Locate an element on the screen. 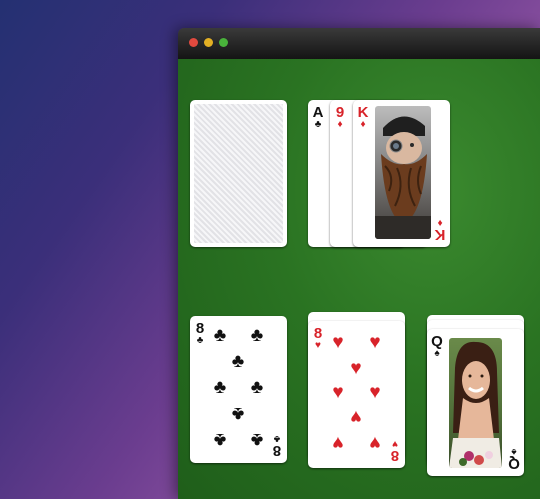 This screenshot has height=499, width=540. waste-card-king-diamonds: K ♦ K ♦ is located at coordinates (401, 173).